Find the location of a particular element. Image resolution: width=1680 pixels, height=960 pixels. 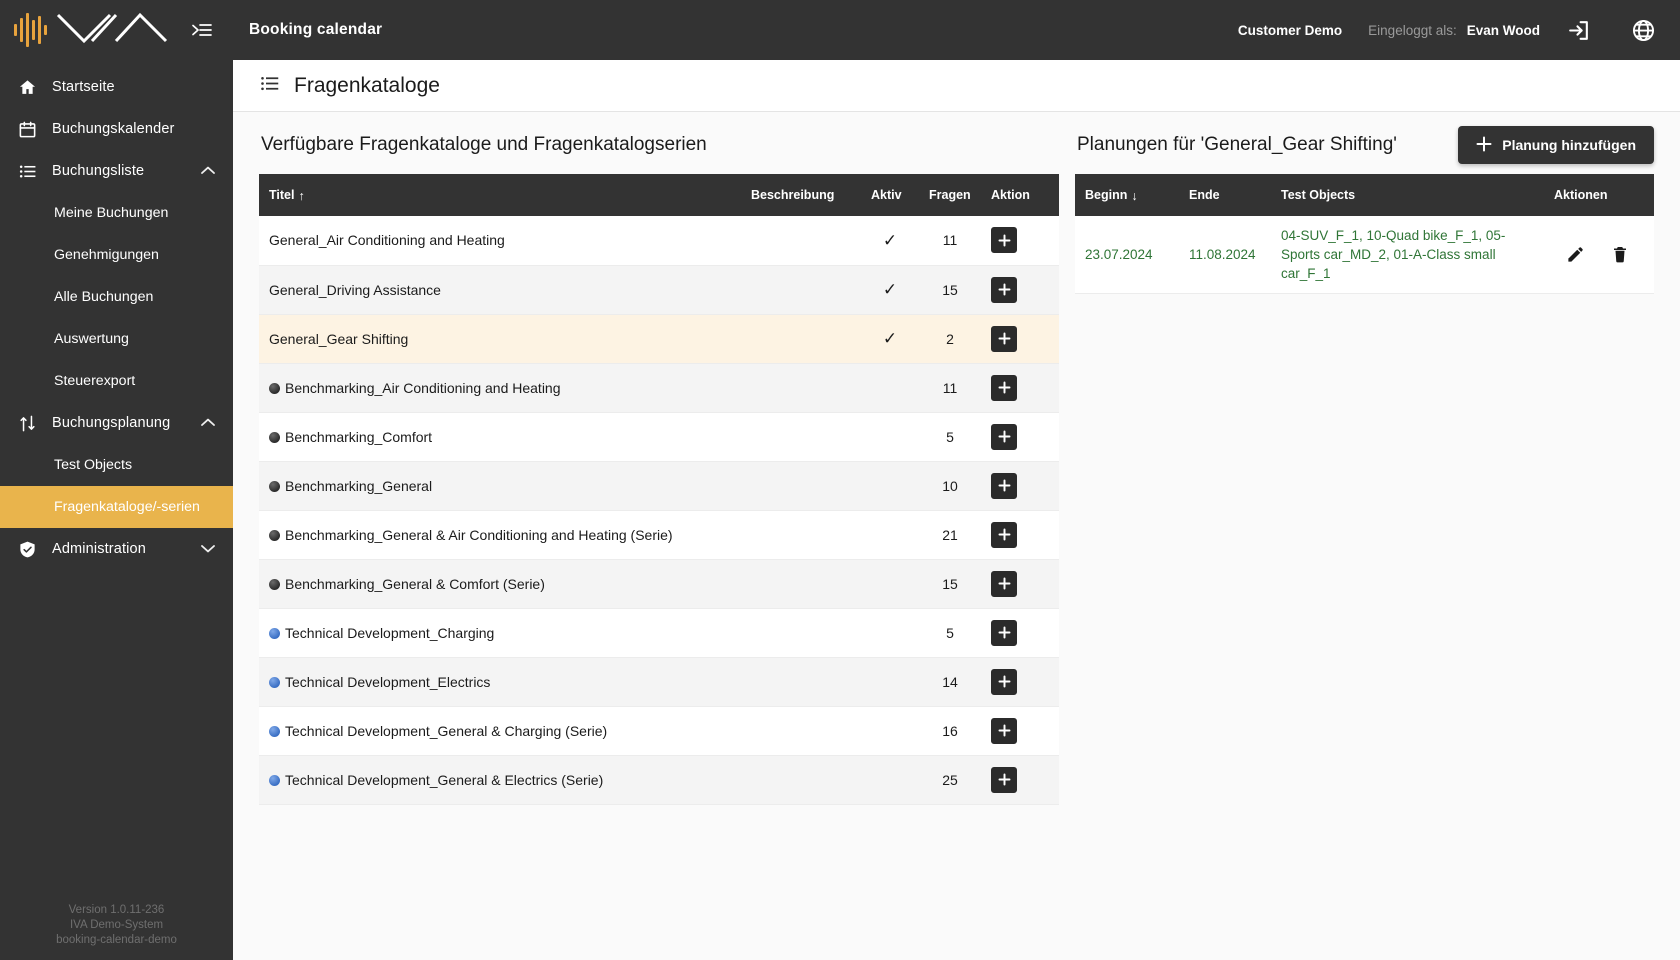

column-header-test-objects: Test Objects is located at coordinates (1407, 195).